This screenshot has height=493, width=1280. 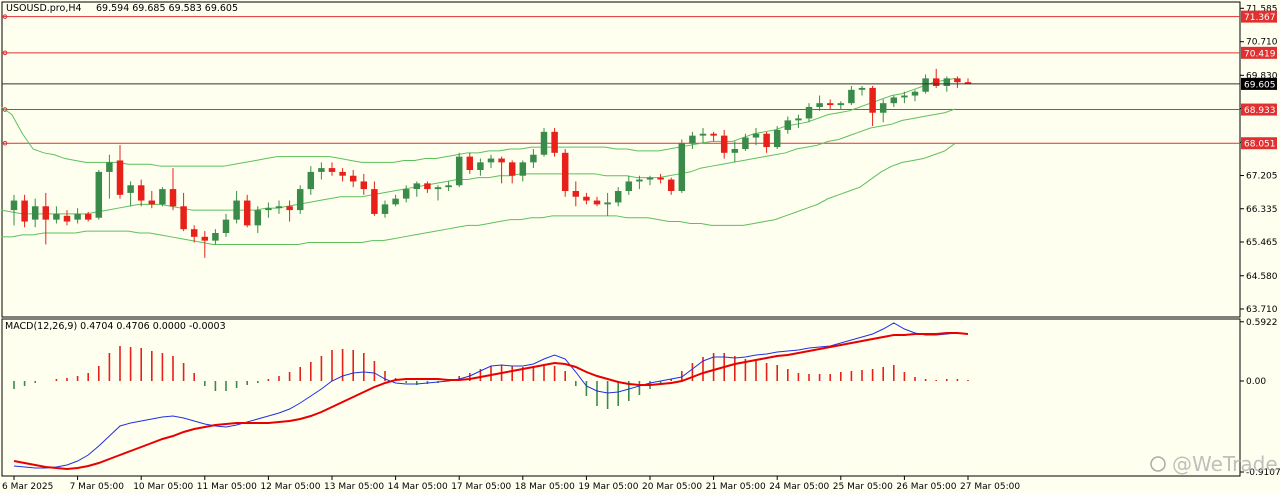 I want to click on time-tick-label: 19 Mar 05:00, so click(x=608, y=487).